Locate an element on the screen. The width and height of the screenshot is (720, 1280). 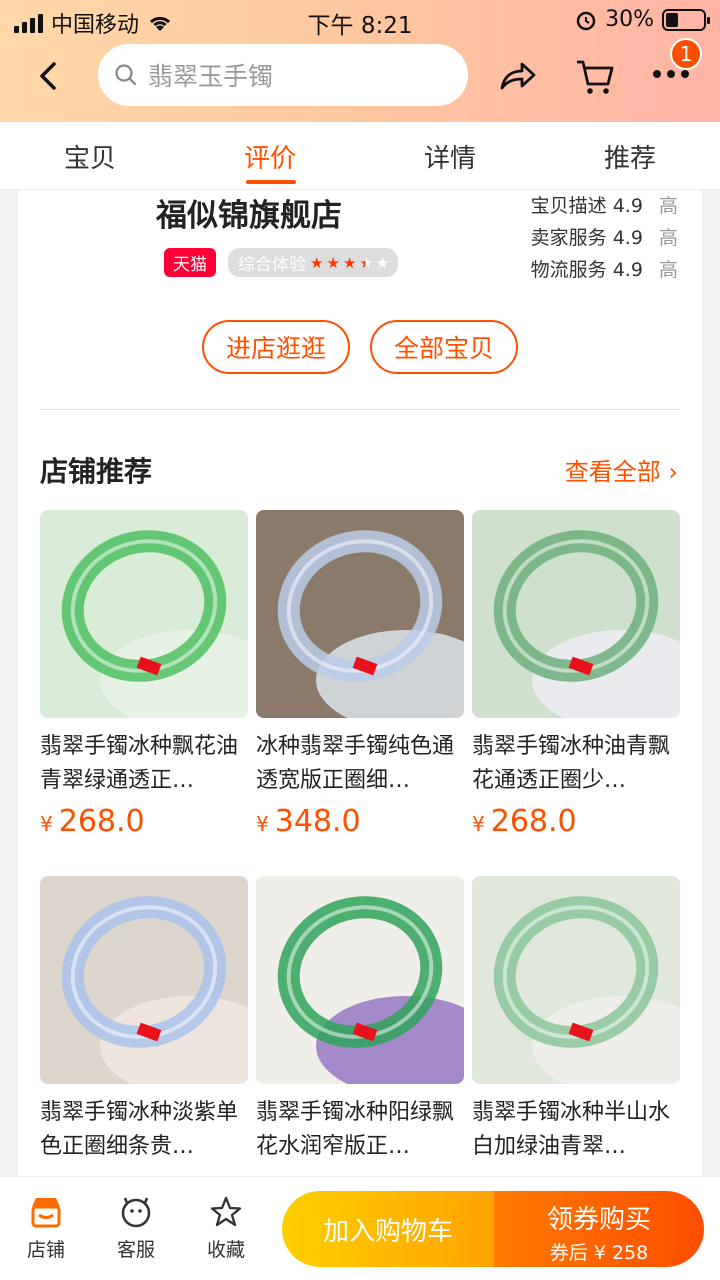
share-icon is located at coordinates (517, 77).